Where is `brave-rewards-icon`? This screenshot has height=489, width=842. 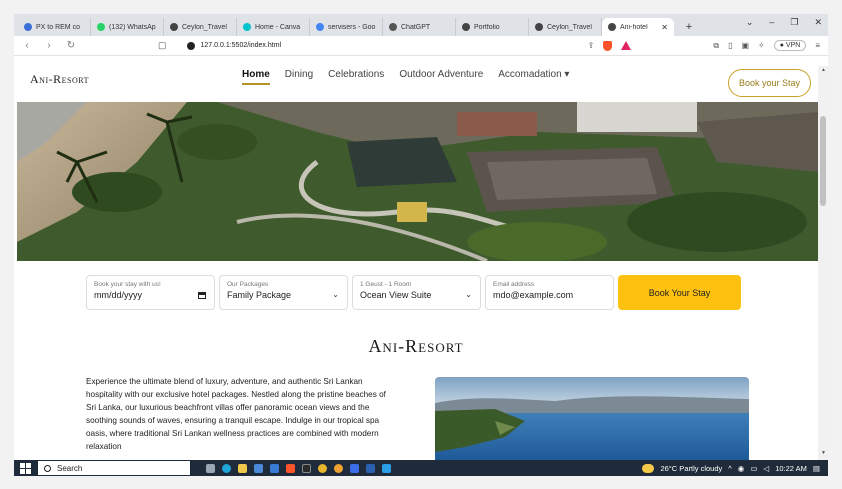
brave-rewards-icon is located at coordinates (626, 45).